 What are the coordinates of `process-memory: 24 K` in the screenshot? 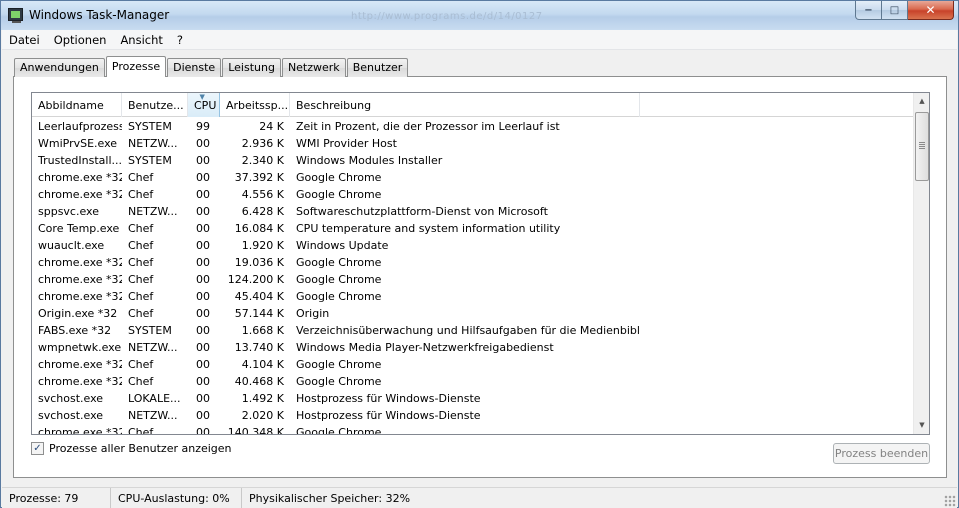 It's located at (271, 126).